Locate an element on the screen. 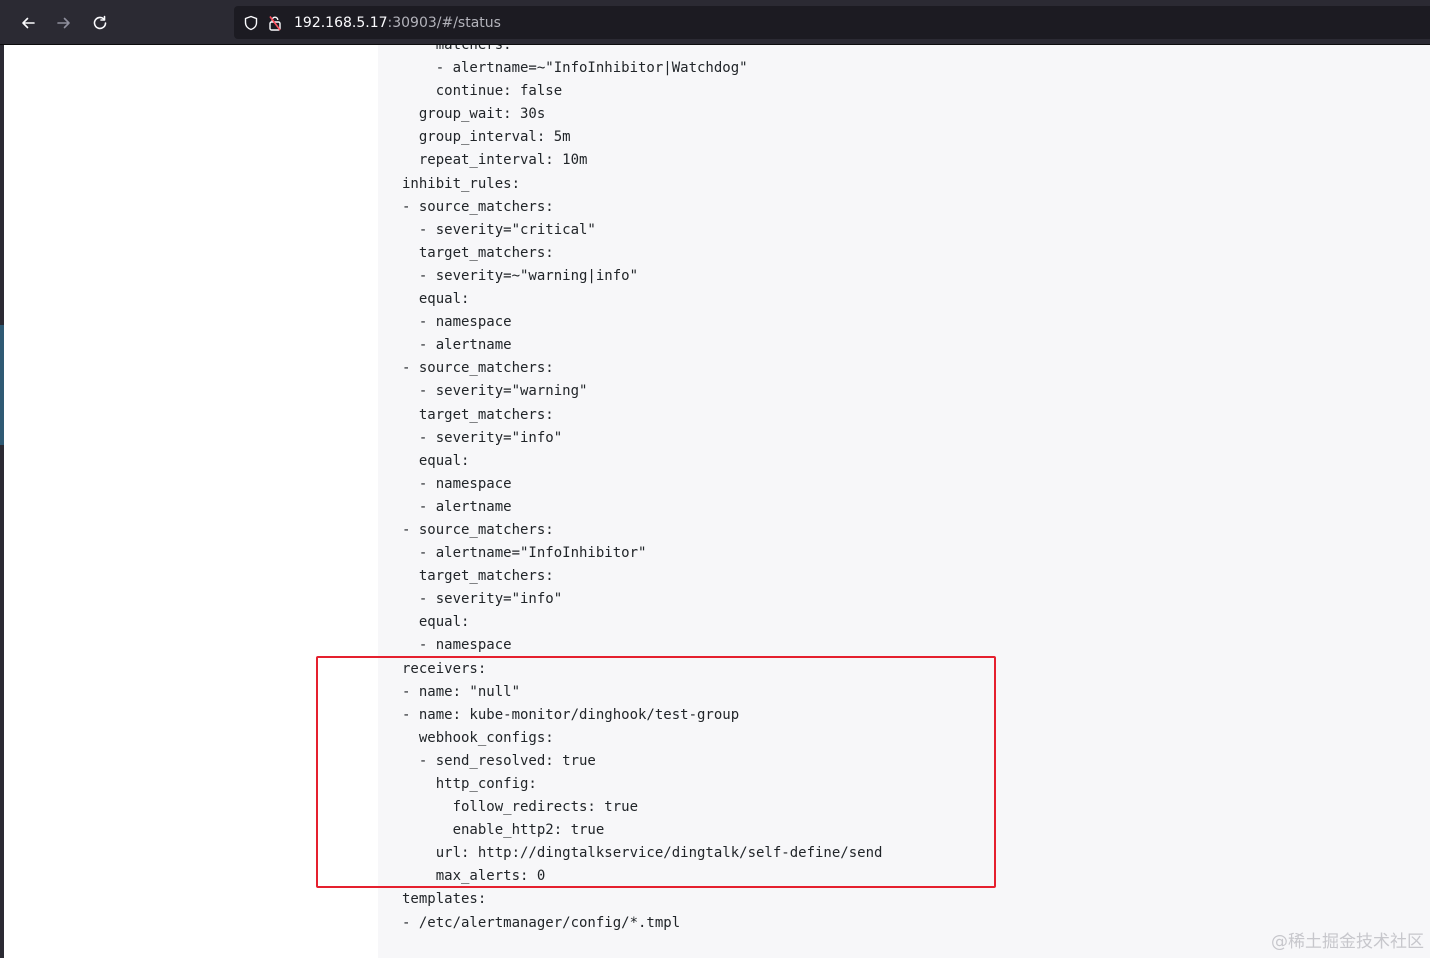  config-line: matchers: is located at coordinates (457, 49).